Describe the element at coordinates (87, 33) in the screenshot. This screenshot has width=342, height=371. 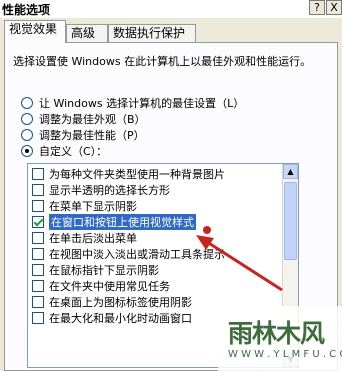
I see `tab-advanced: 高级` at that location.